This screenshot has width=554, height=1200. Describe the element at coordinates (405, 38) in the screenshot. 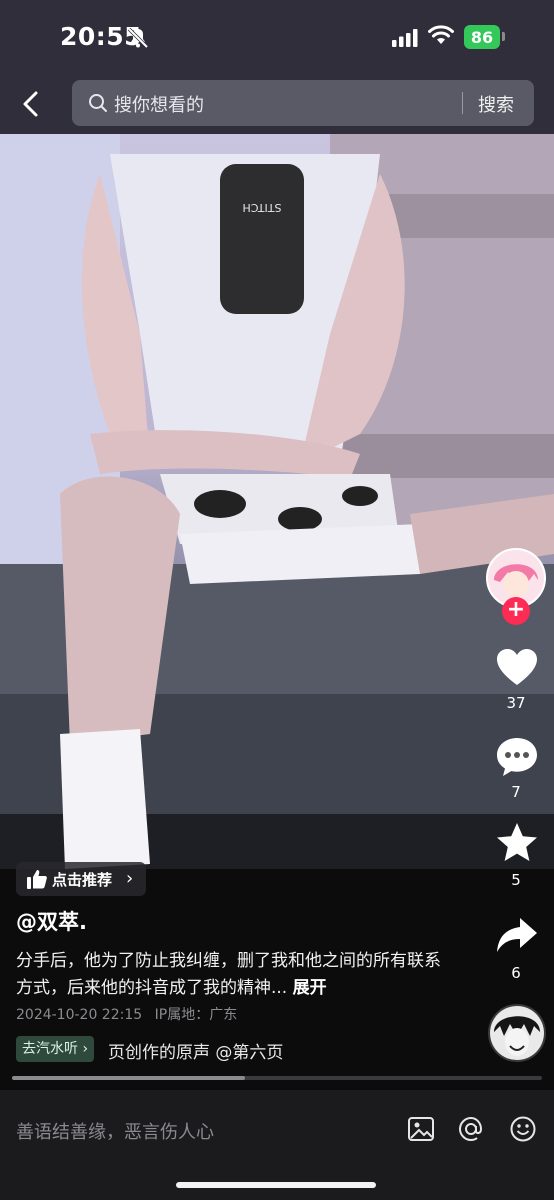

I see `cellular-signal-icon` at that location.